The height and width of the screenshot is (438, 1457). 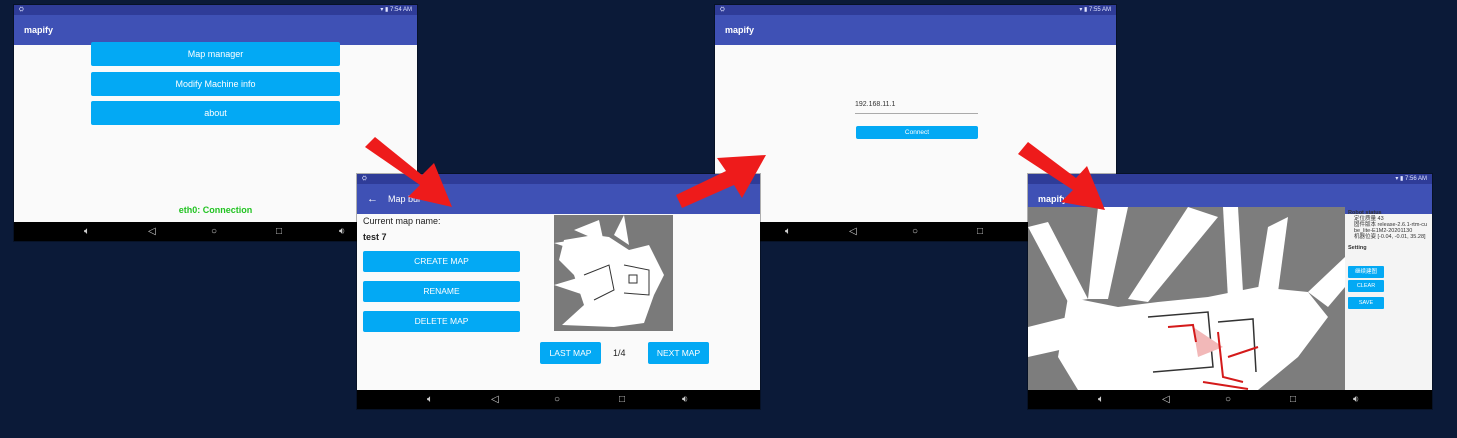 I want to click on map-thumbnail, so click(x=613, y=273).